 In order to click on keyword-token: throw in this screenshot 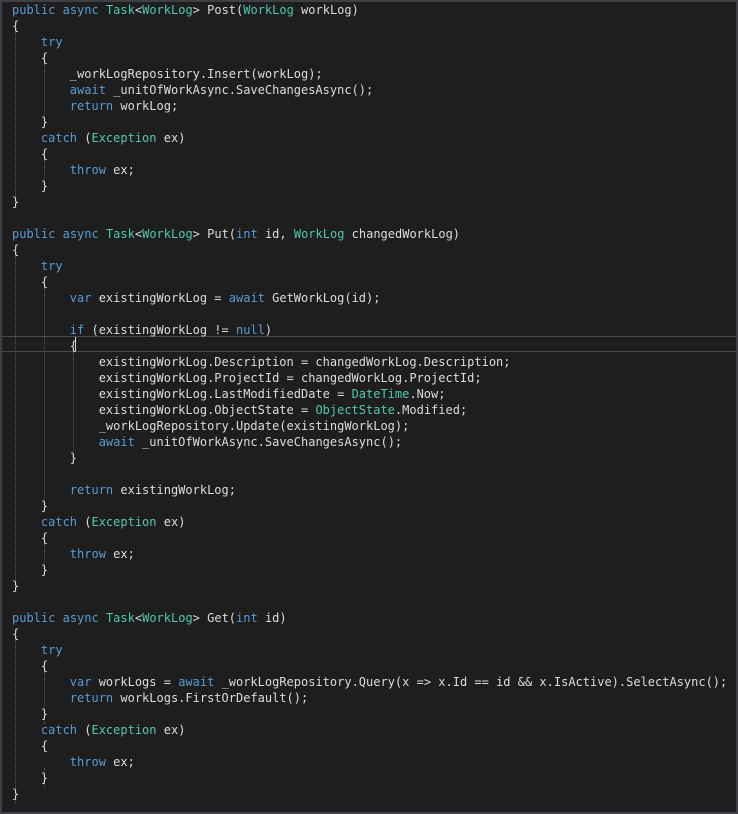, I will do `click(87, 170)`.